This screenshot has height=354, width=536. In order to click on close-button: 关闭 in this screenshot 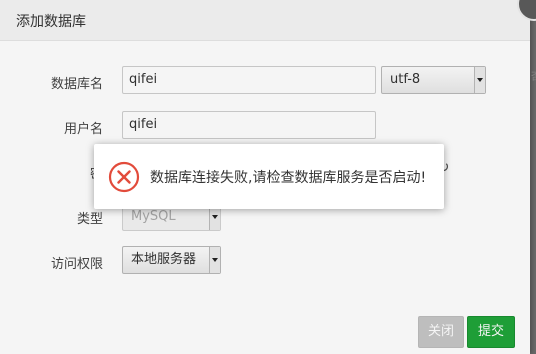, I will do `click(441, 332)`.